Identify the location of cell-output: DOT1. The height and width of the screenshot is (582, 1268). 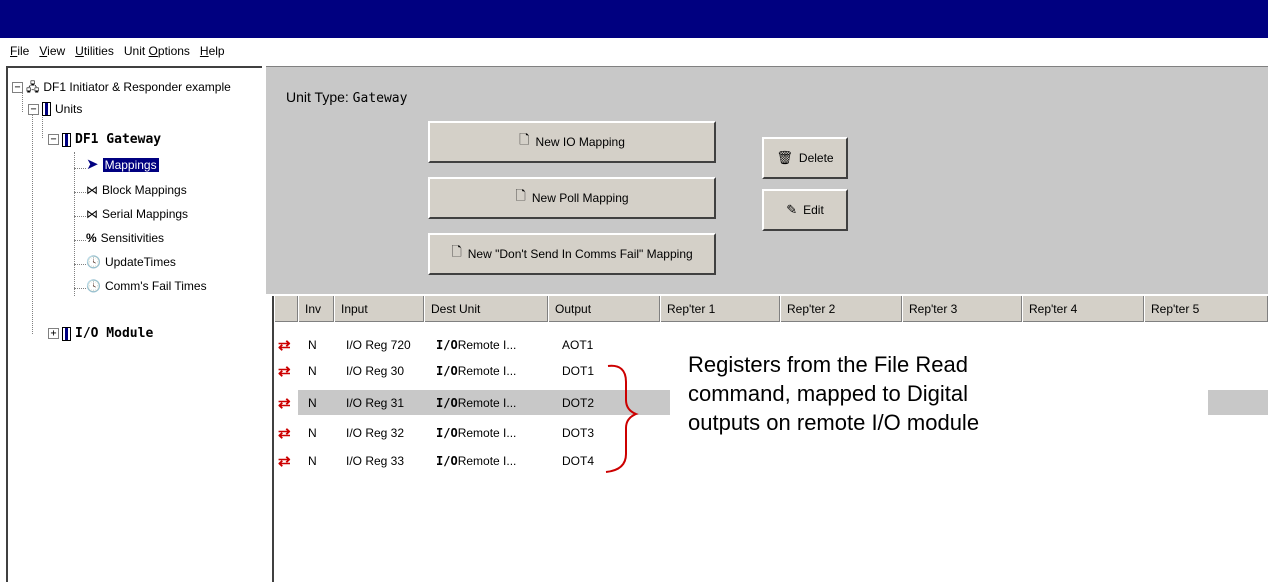
(578, 370).